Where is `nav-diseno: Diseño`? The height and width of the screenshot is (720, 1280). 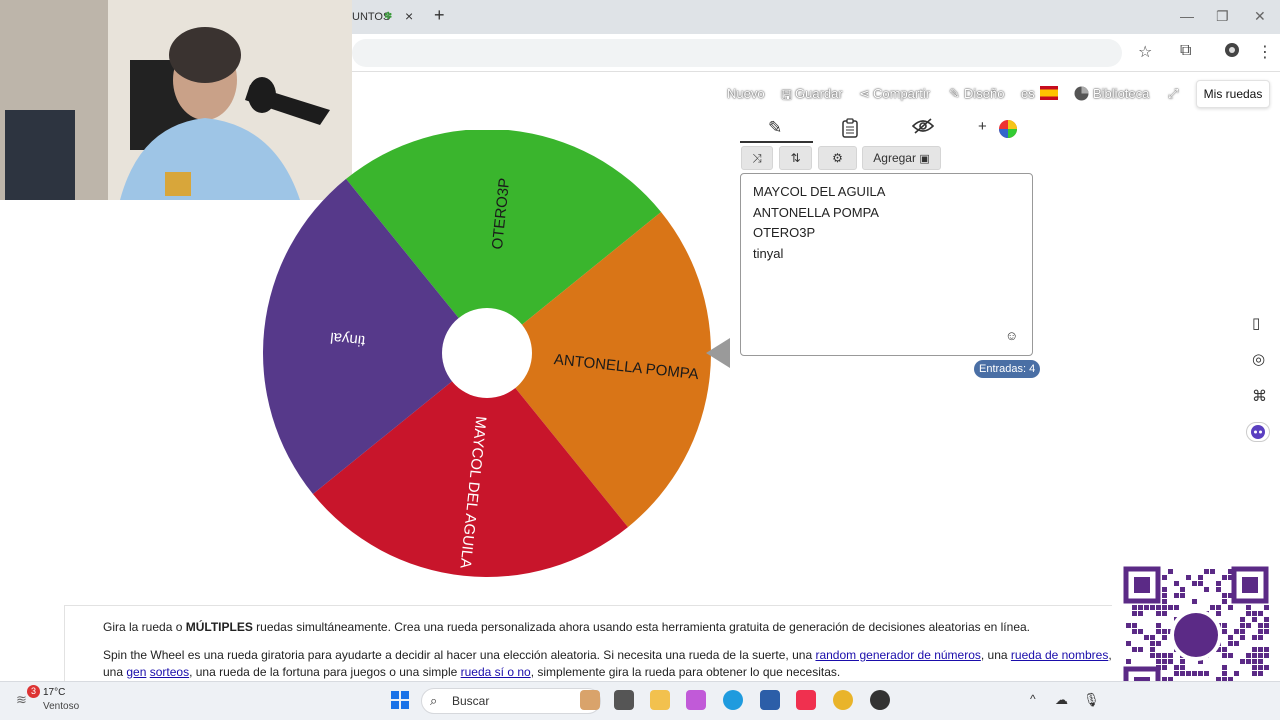
nav-diseno: Diseño is located at coordinates (984, 93).